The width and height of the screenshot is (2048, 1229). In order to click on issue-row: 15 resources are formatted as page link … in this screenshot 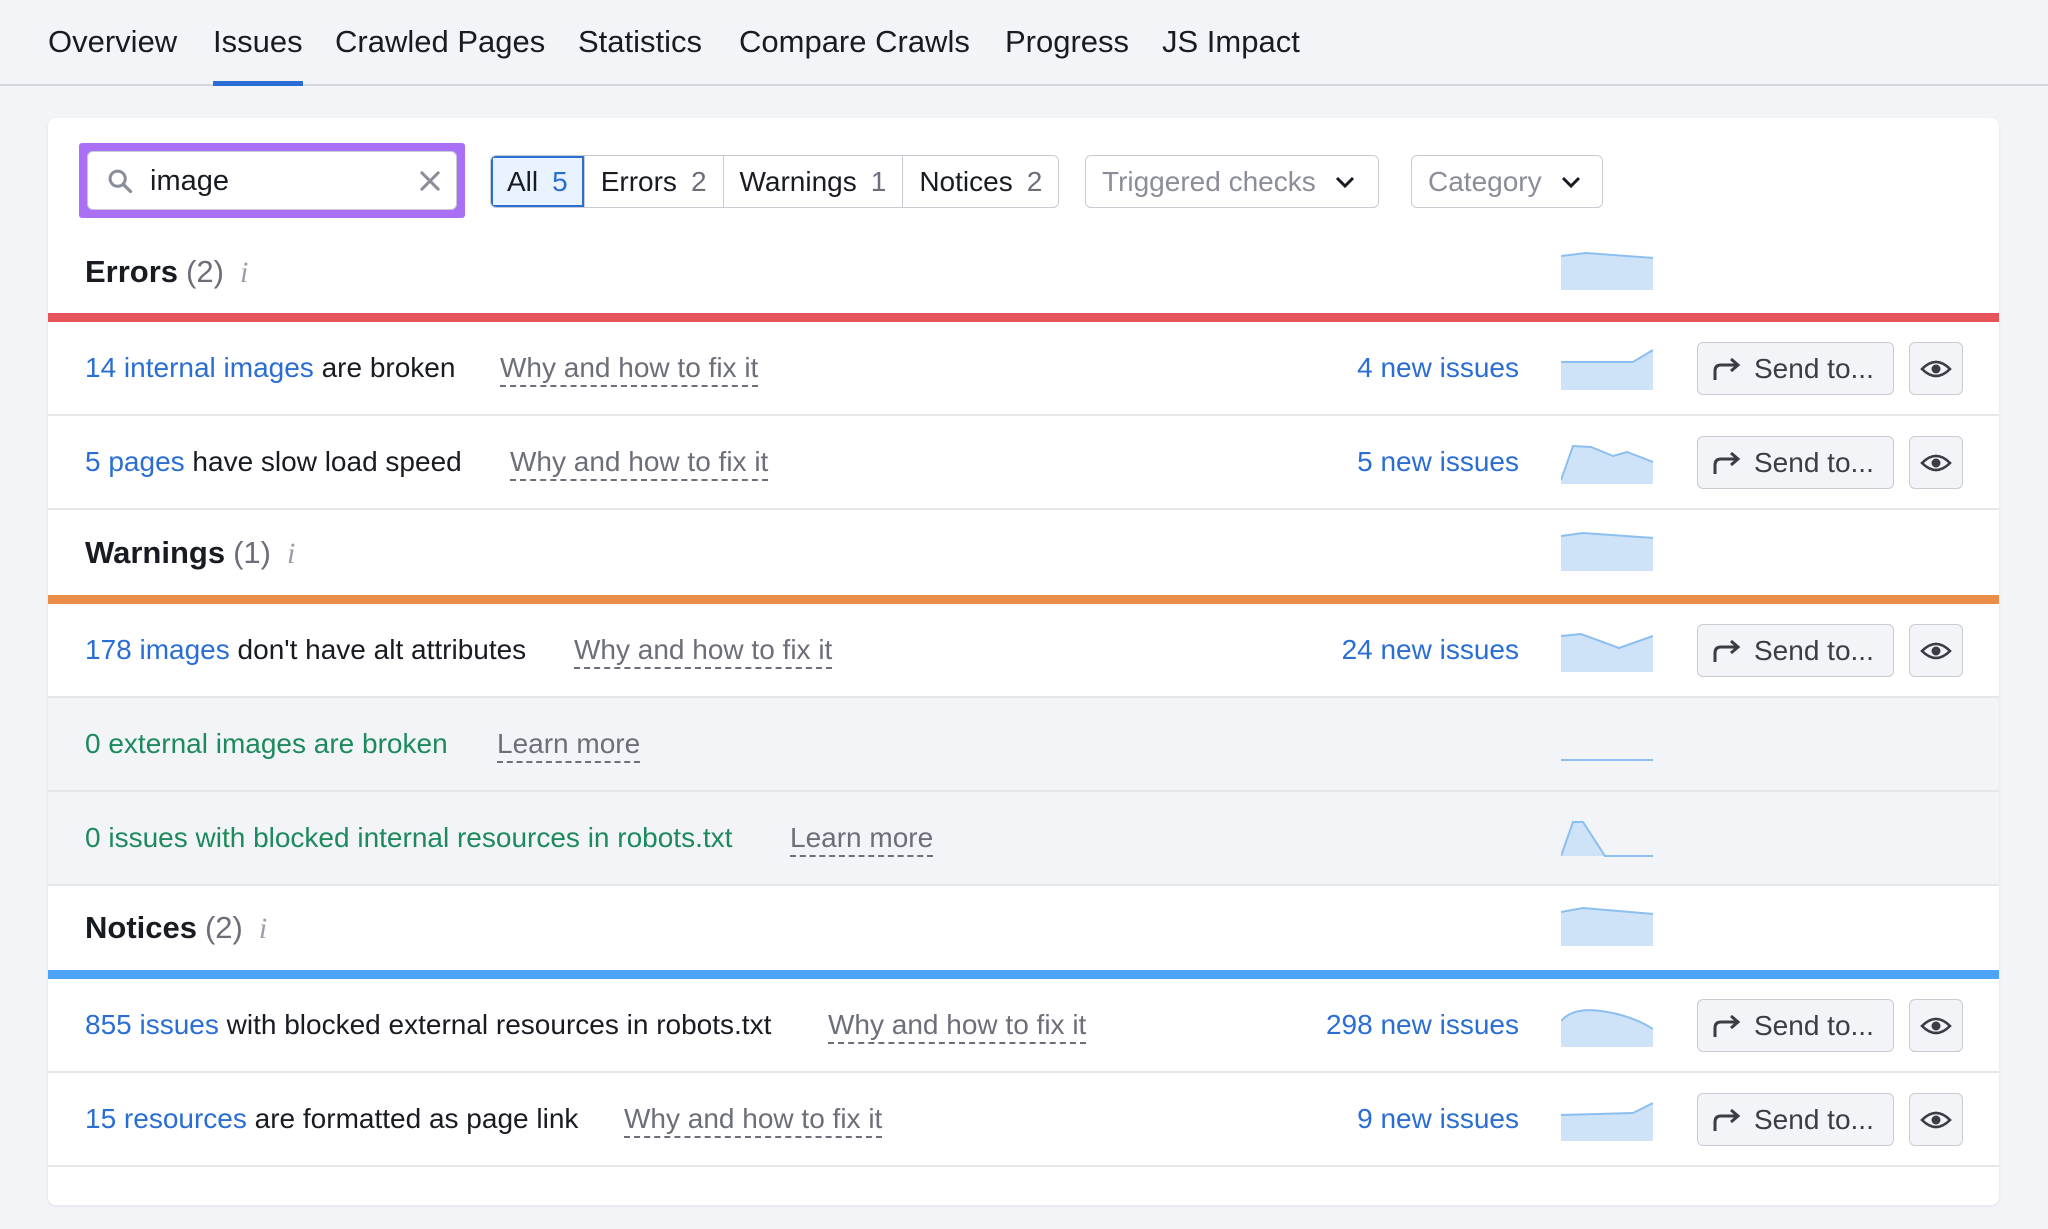, I will do `click(1023, 1120)`.